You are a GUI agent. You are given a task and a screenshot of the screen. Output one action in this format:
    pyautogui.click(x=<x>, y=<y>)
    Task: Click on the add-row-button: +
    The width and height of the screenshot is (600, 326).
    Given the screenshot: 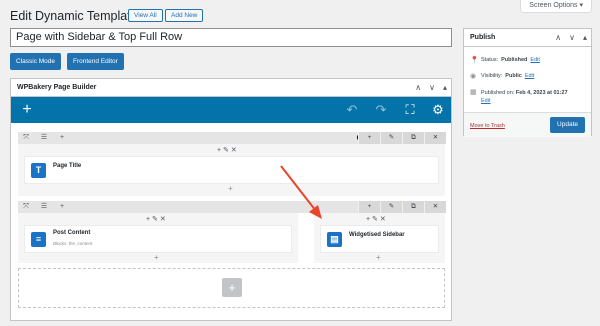 What is the action you would take?
    pyautogui.click(x=232, y=287)
    